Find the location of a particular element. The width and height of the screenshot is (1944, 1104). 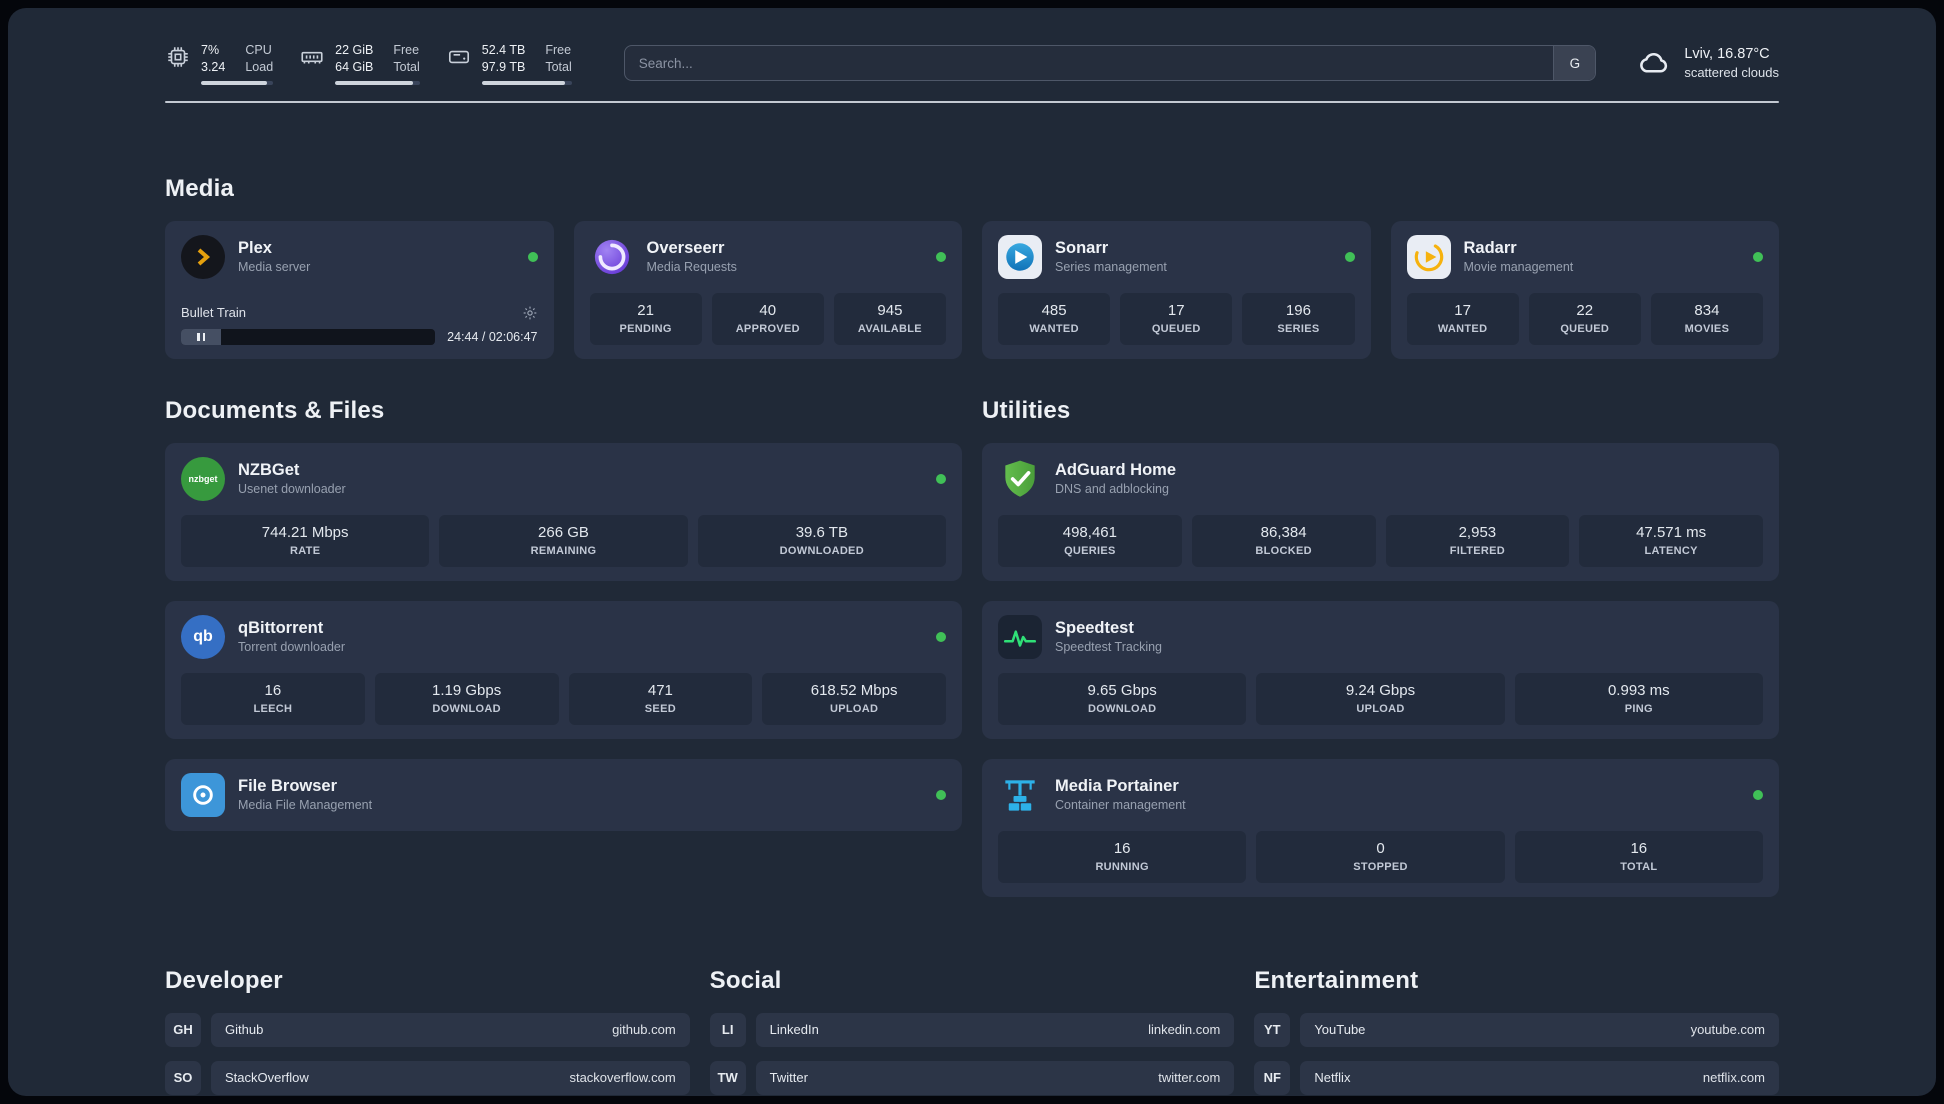

stat-stopped: 0 STOPPED is located at coordinates (1380, 856).